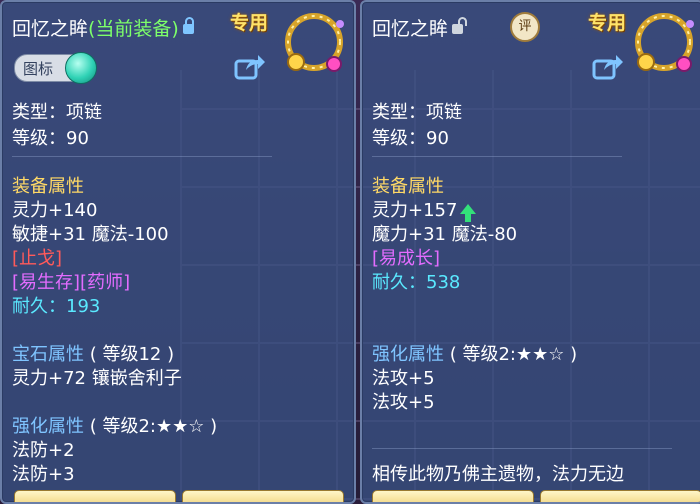 The height and width of the screenshot is (504, 700). I want to click on enhance-attr: 法防+2, so click(43, 450).